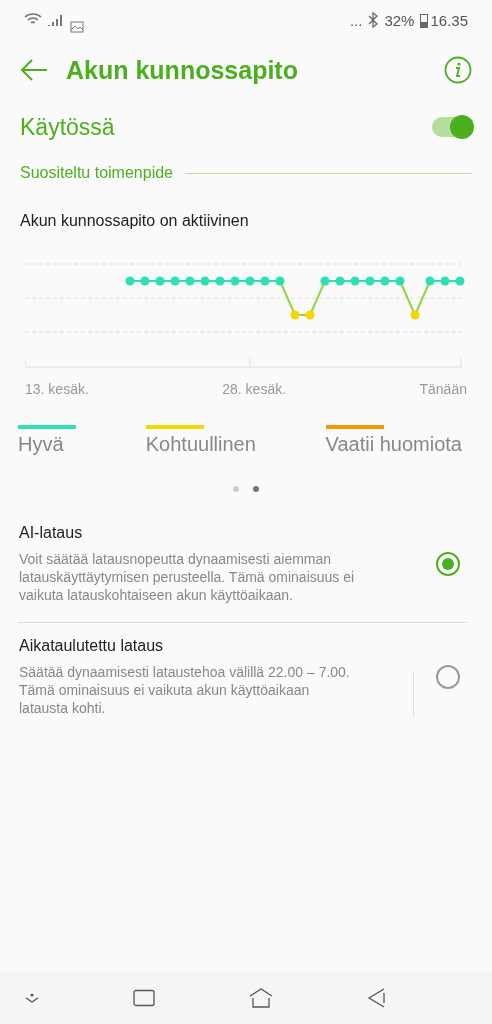 The width and height of the screenshot is (492, 1024). Describe the element at coordinates (449, 20) in the screenshot. I see `clock-time: 16.35` at that location.